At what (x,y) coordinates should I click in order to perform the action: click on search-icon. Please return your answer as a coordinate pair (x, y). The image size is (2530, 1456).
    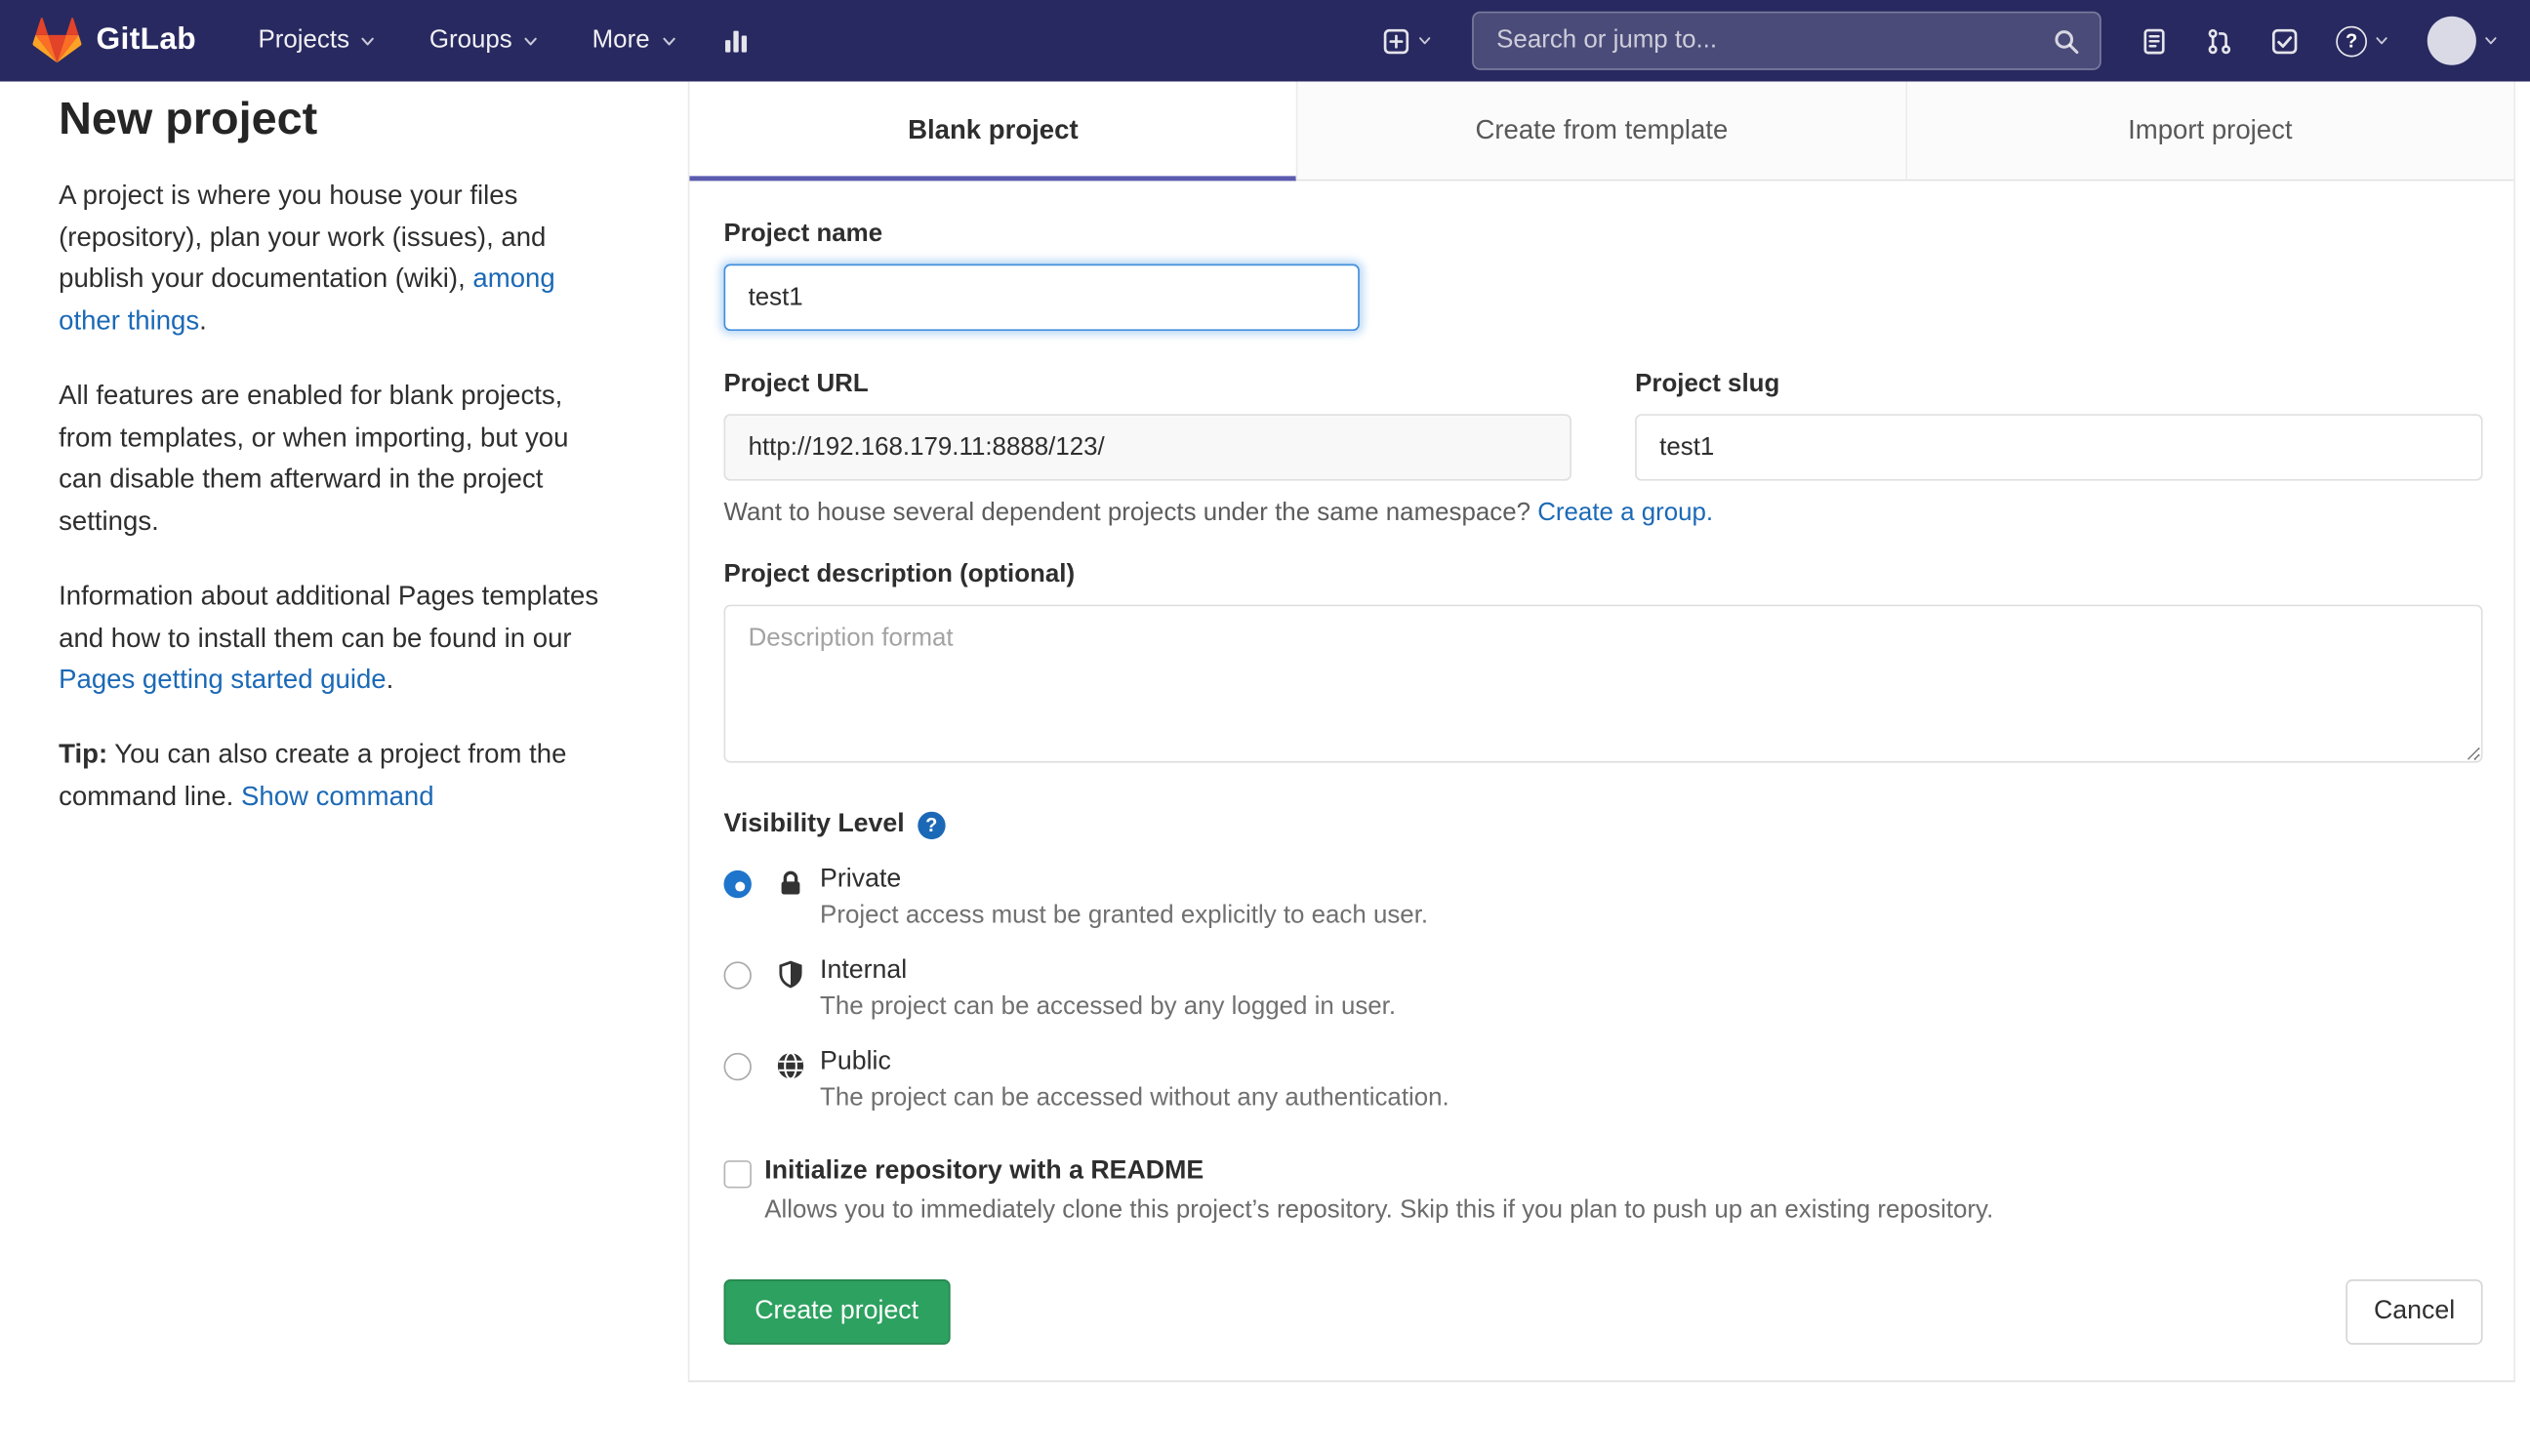
    Looking at the image, I should click on (2066, 41).